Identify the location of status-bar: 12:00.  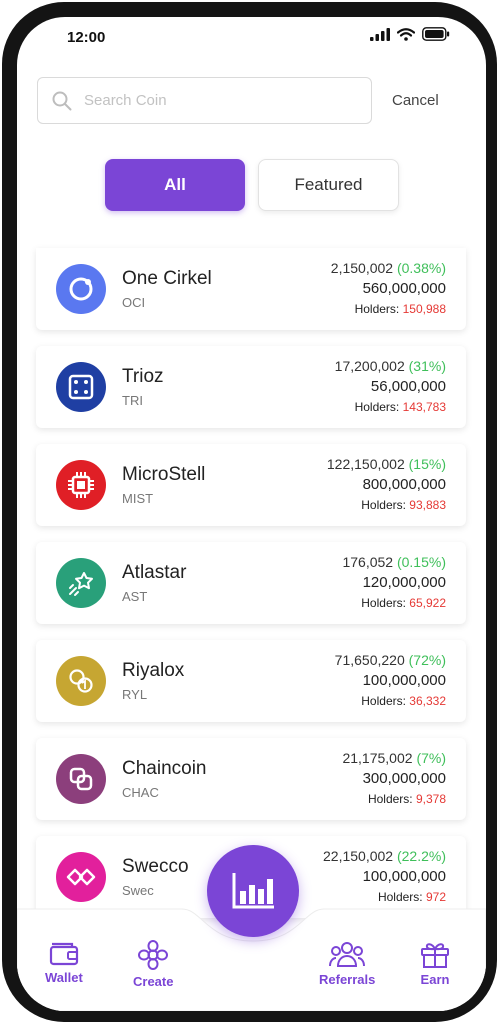
(251, 39).